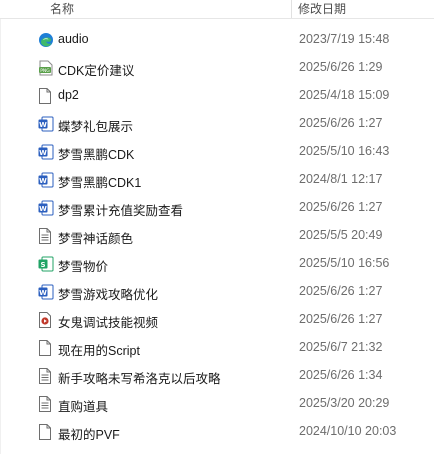 This screenshot has width=434, height=454. Describe the element at coordinates (139, 379) in the screenshot. I see `file-name: 新手攻略未写希洛克以后攻略` at that location.